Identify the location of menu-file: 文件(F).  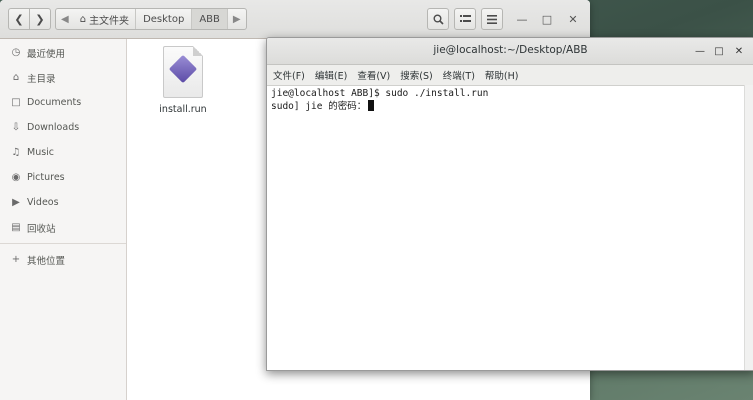
(289, 75).